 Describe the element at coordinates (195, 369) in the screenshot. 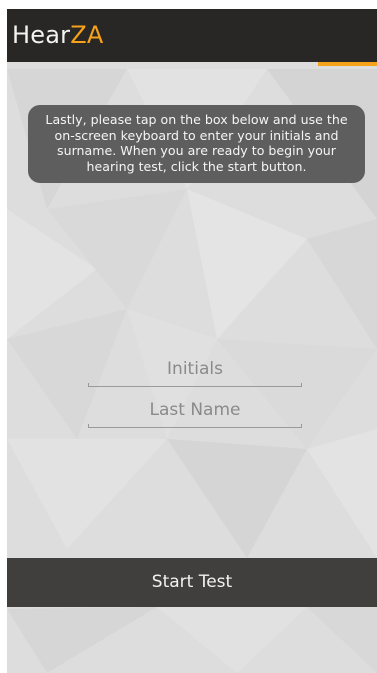

I see `initials-placeholder: Initials` at that location.